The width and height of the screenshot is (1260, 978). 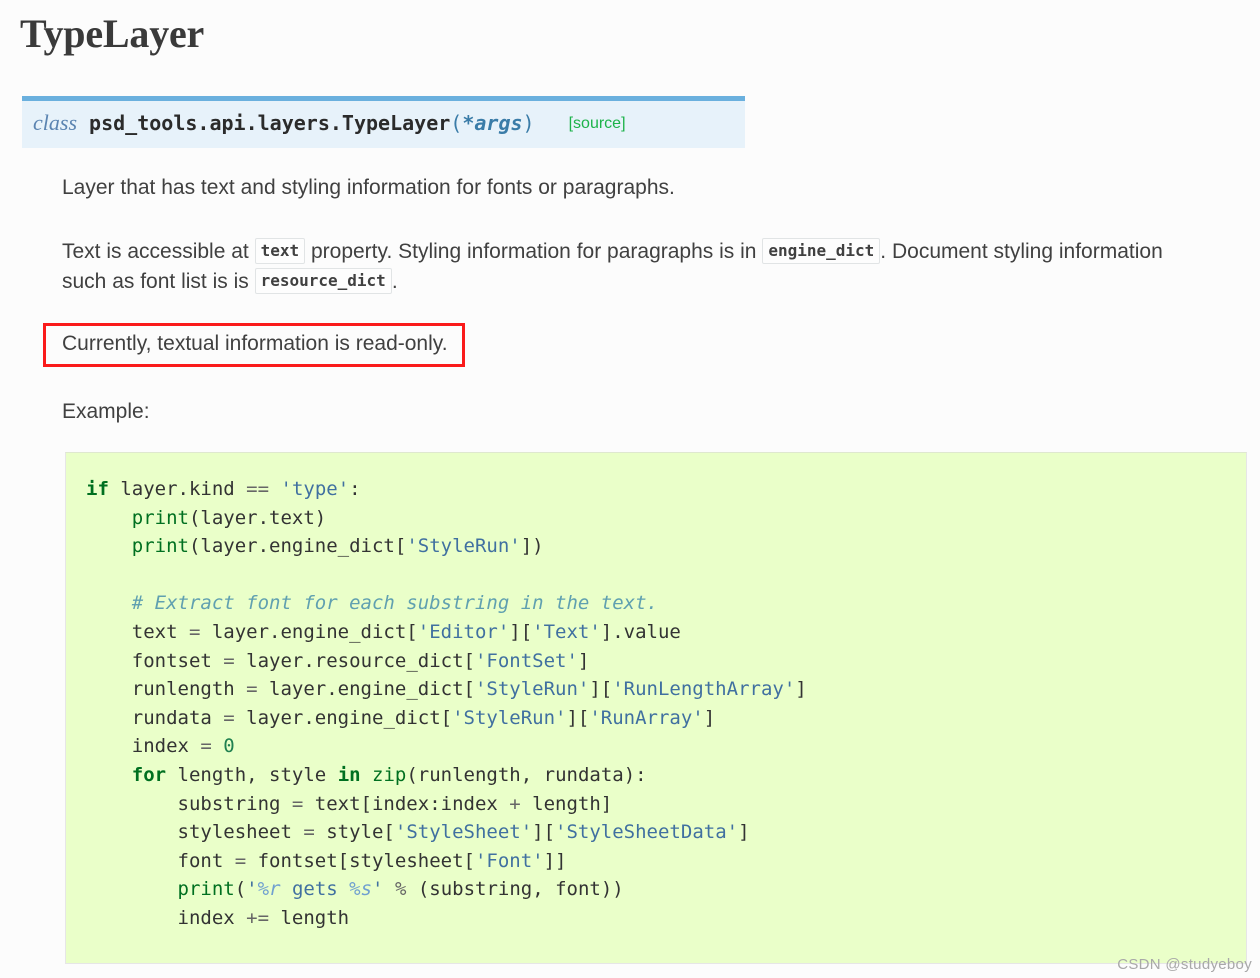 I want to click on code-token: %s, so click(x=361, y=889).